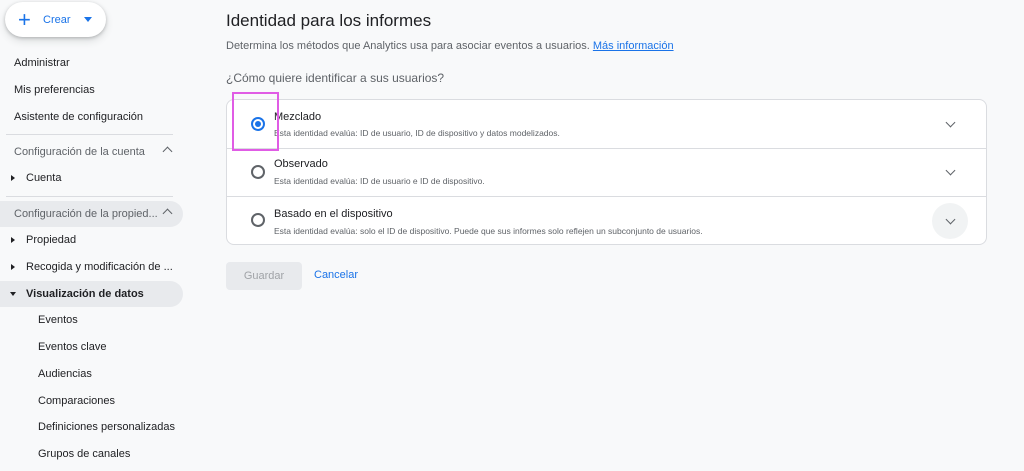  I want to click on account-settings-label: Configuración de la cuenta, so click(79, 152).